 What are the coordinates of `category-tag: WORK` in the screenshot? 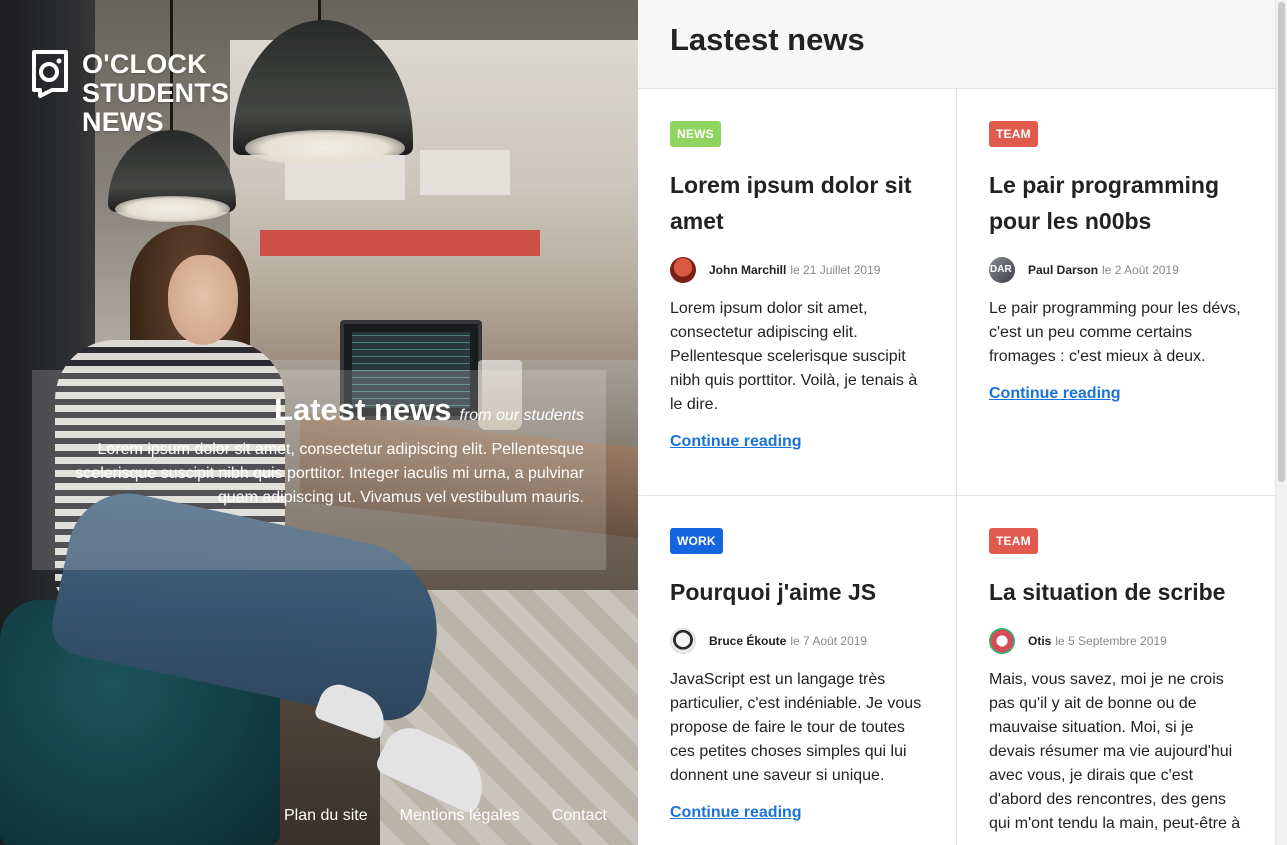 It's located at (696, 541).